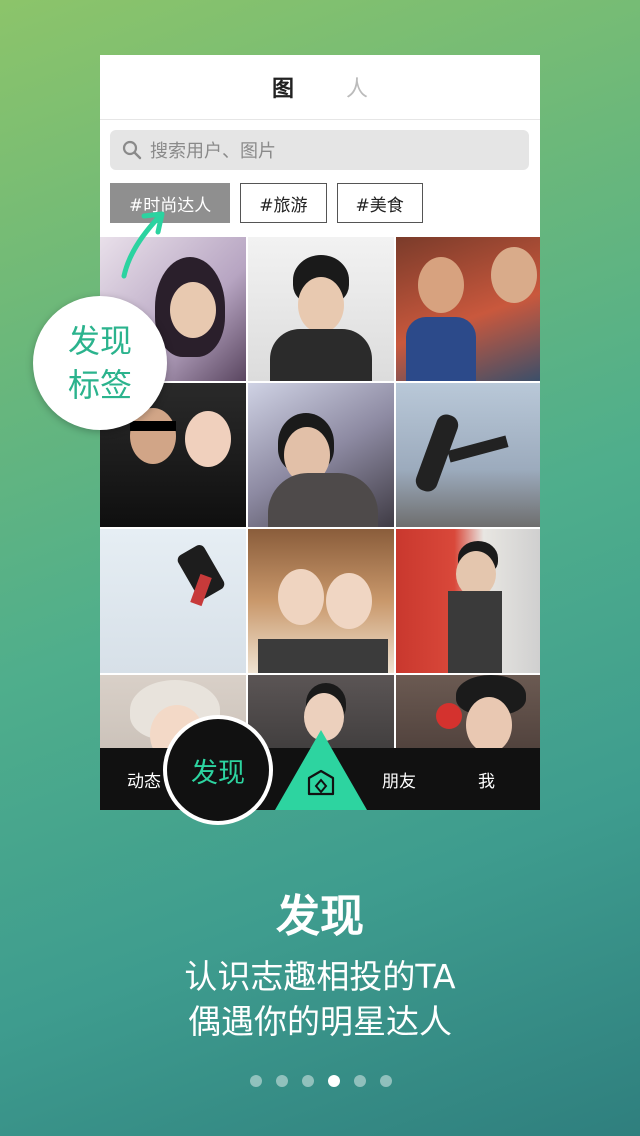 This screenshot has width=640, height=1136. I want to click on tab-people: 人, so click(357, 87).